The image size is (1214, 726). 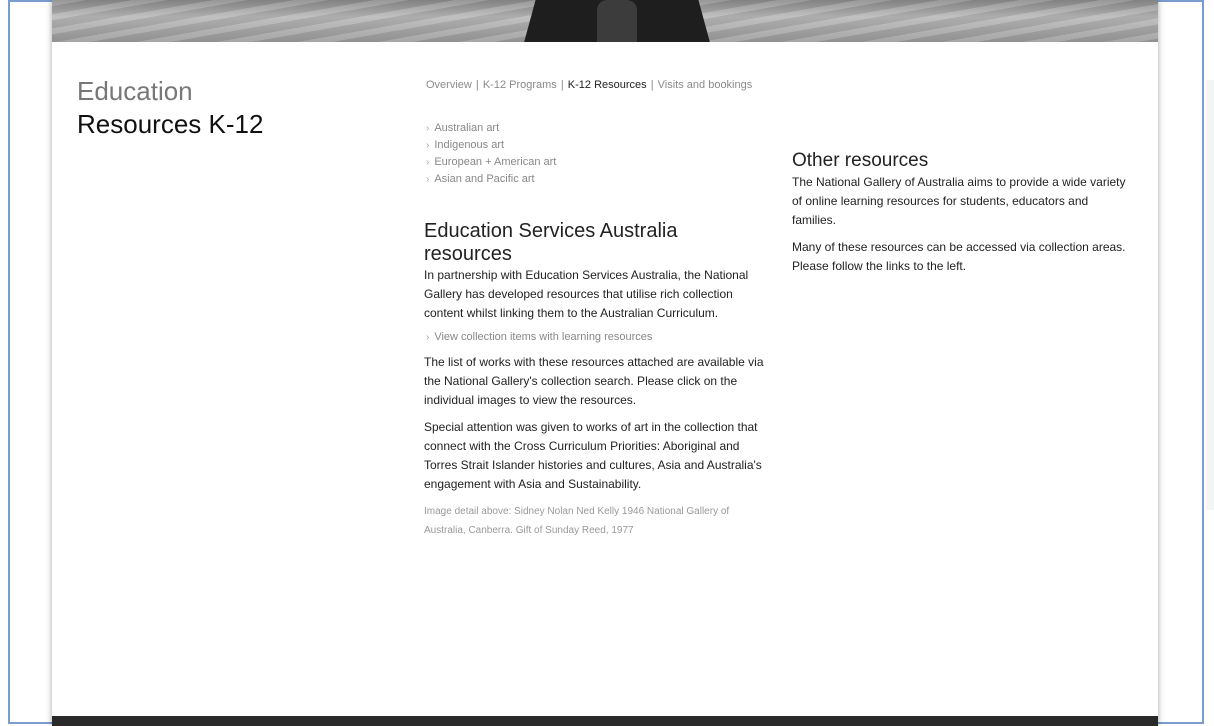 What do you see at coordinates (607, 85) in the screenshot?
I see `nav-k12-resources: K-12 Resources` at bounding box center [607, 85].